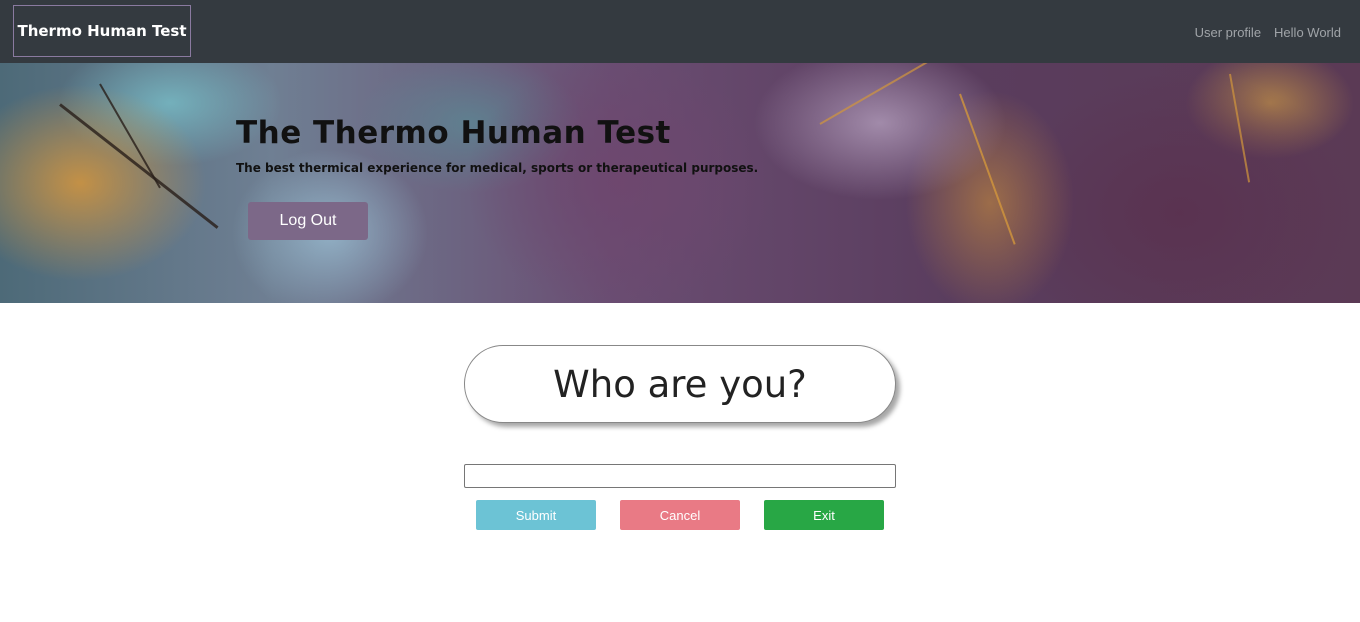  I want to click on submit-button: Submit, so click(536, 515).